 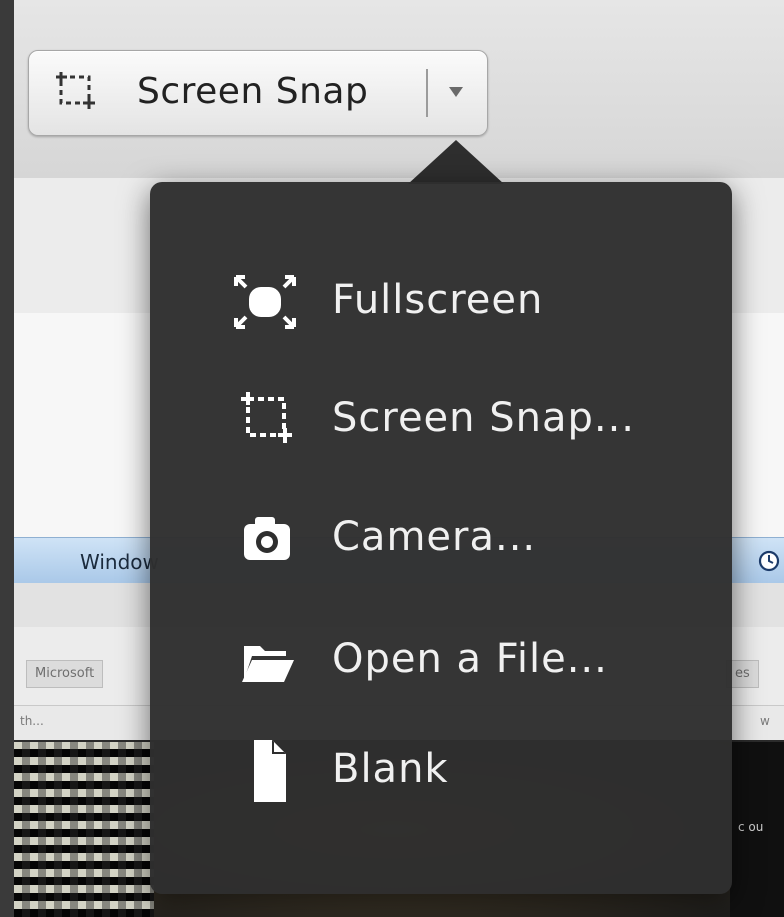 What do you see at coordinates (265, 302) in the screenshot?
I see `fullscreen-icon` at bounding box center [265, 302].